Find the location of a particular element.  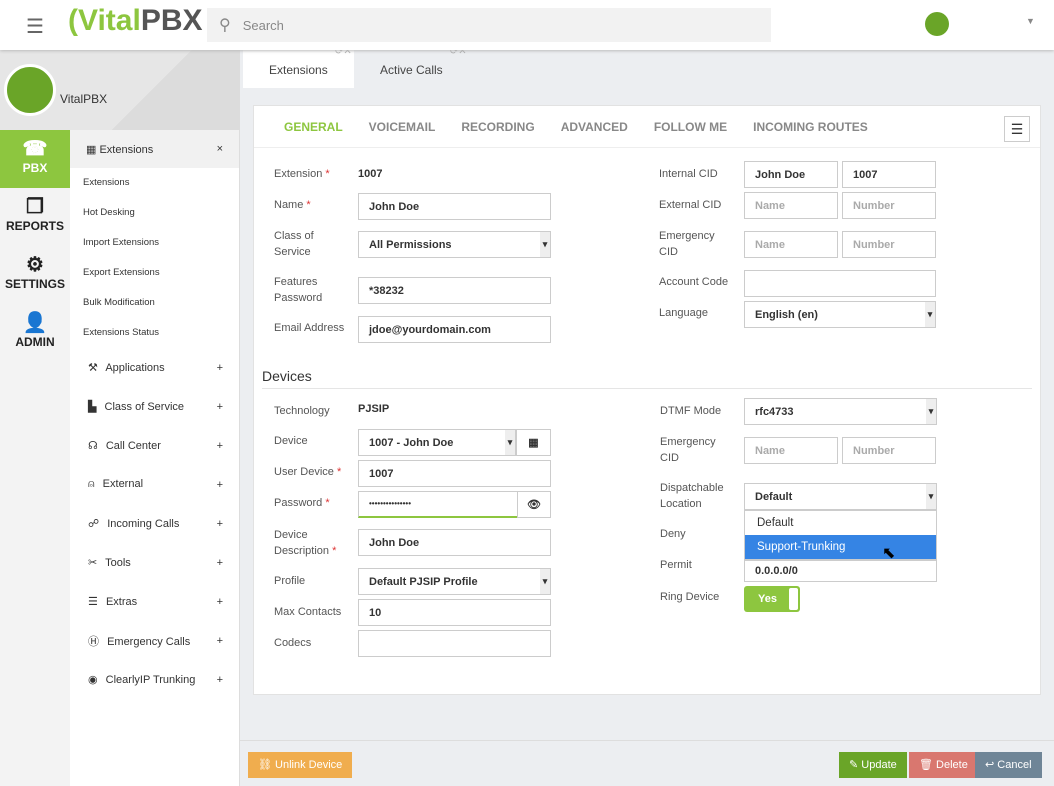

form-tab: VOICEMAIL is located at coordinates (402, 126).